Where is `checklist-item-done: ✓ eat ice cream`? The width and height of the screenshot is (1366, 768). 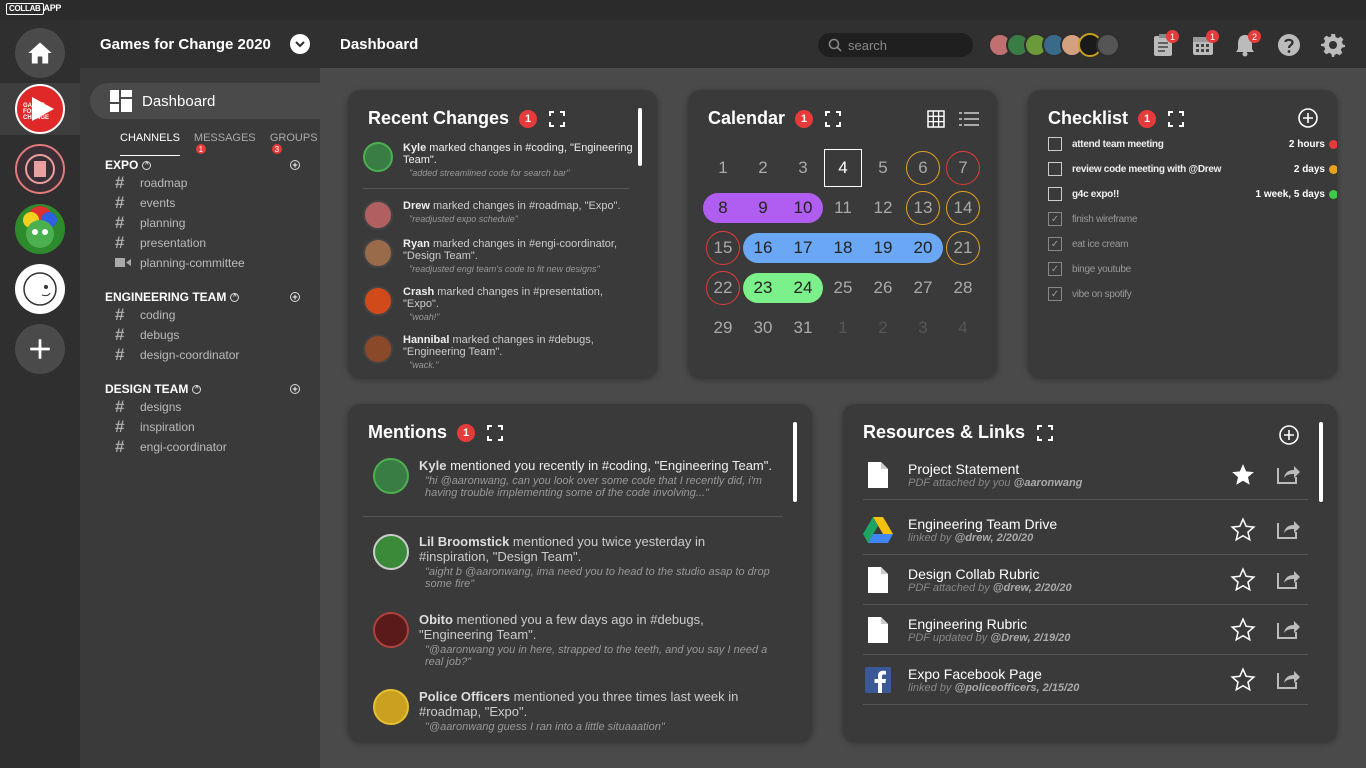 checklist-item-done: ✓ eat ice cream is located at coordinates (1192, 244).